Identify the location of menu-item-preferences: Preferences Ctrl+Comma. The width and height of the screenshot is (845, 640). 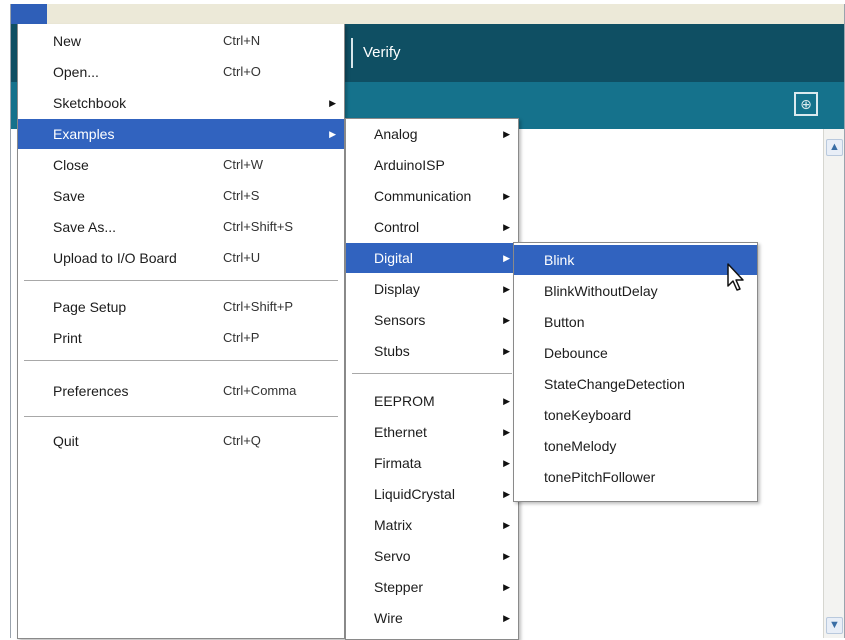
(181, 391).